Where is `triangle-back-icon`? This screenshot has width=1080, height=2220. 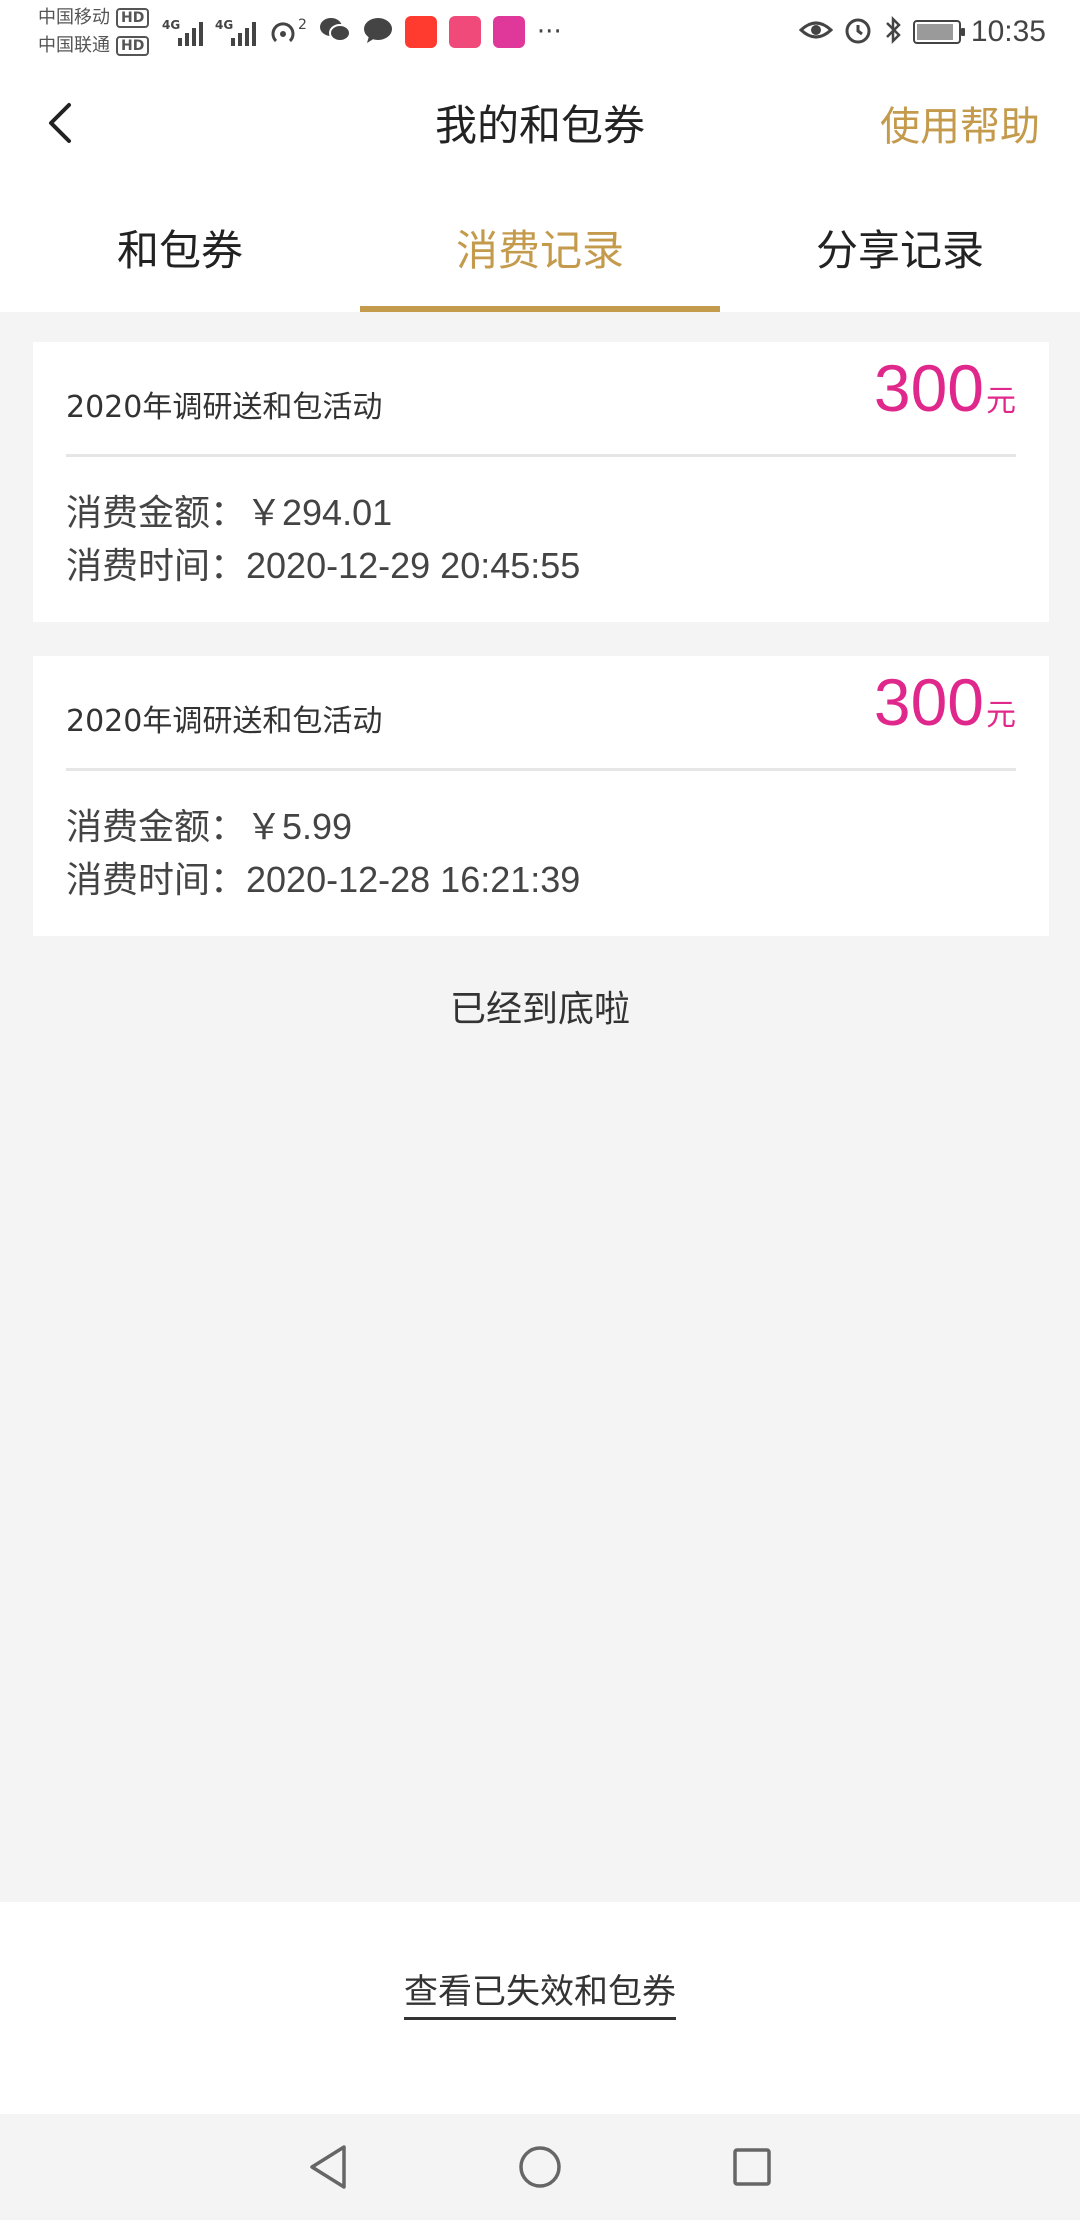 triangle-back-icon is located at coordinates (328, 2167).